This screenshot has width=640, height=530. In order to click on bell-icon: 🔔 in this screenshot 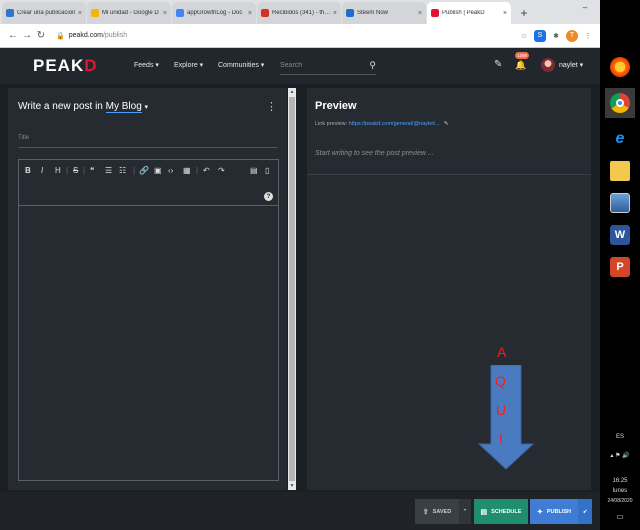, I will do `click(520, 65)`.